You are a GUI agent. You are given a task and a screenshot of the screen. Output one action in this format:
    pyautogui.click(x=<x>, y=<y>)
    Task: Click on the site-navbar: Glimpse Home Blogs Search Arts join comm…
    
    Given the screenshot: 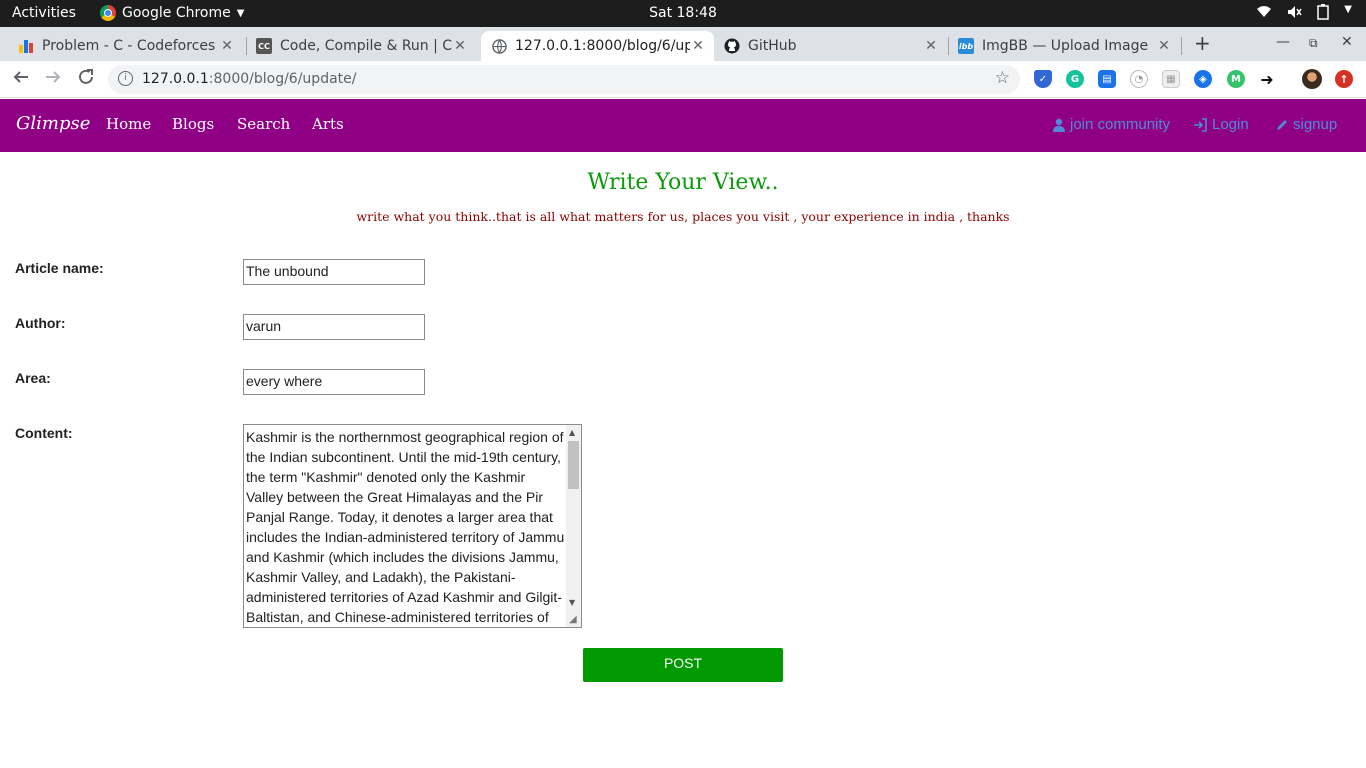 What is the action you would take?
    pyautogui.click(x=683, y=125)
    